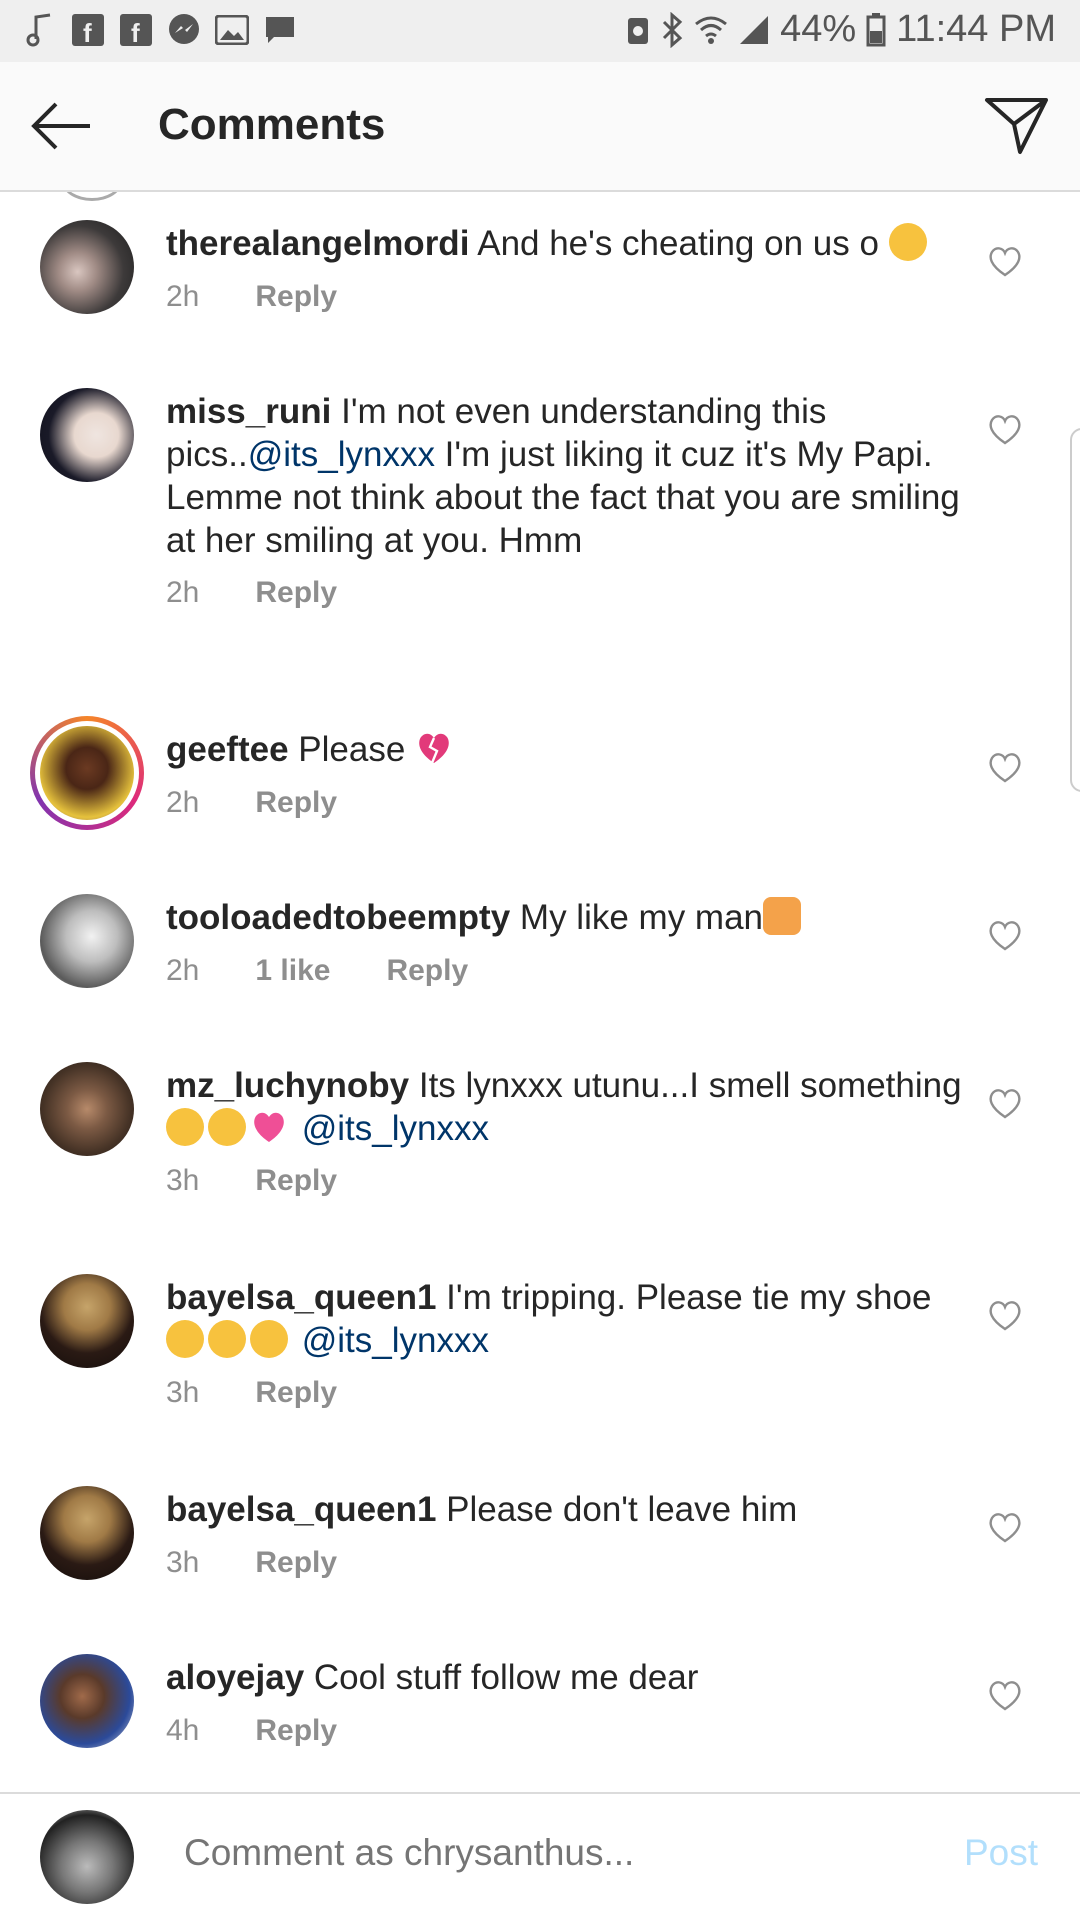 This screenshot has width=1080, height=1922. I want to click on likes-count: 1 like, so click(292, 971).